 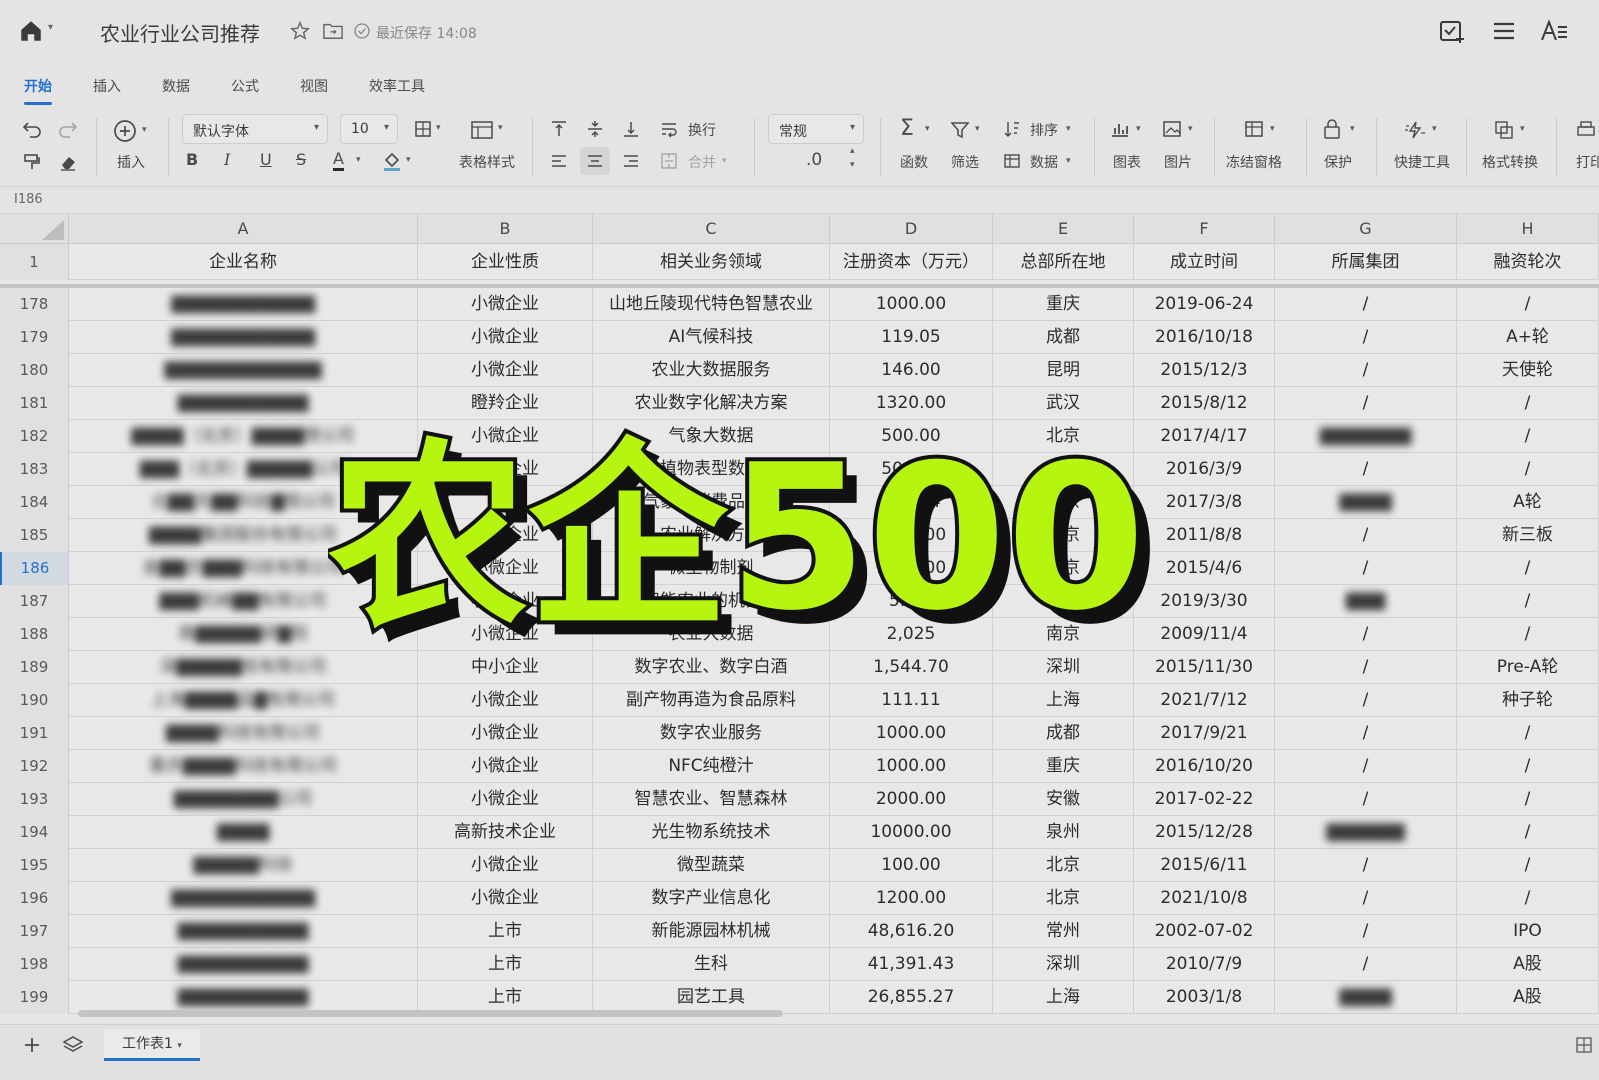 What do you see at coordinates (595, 129) in the screenshot?
I see `align-middle-icon` at bounding box center [595, 129].